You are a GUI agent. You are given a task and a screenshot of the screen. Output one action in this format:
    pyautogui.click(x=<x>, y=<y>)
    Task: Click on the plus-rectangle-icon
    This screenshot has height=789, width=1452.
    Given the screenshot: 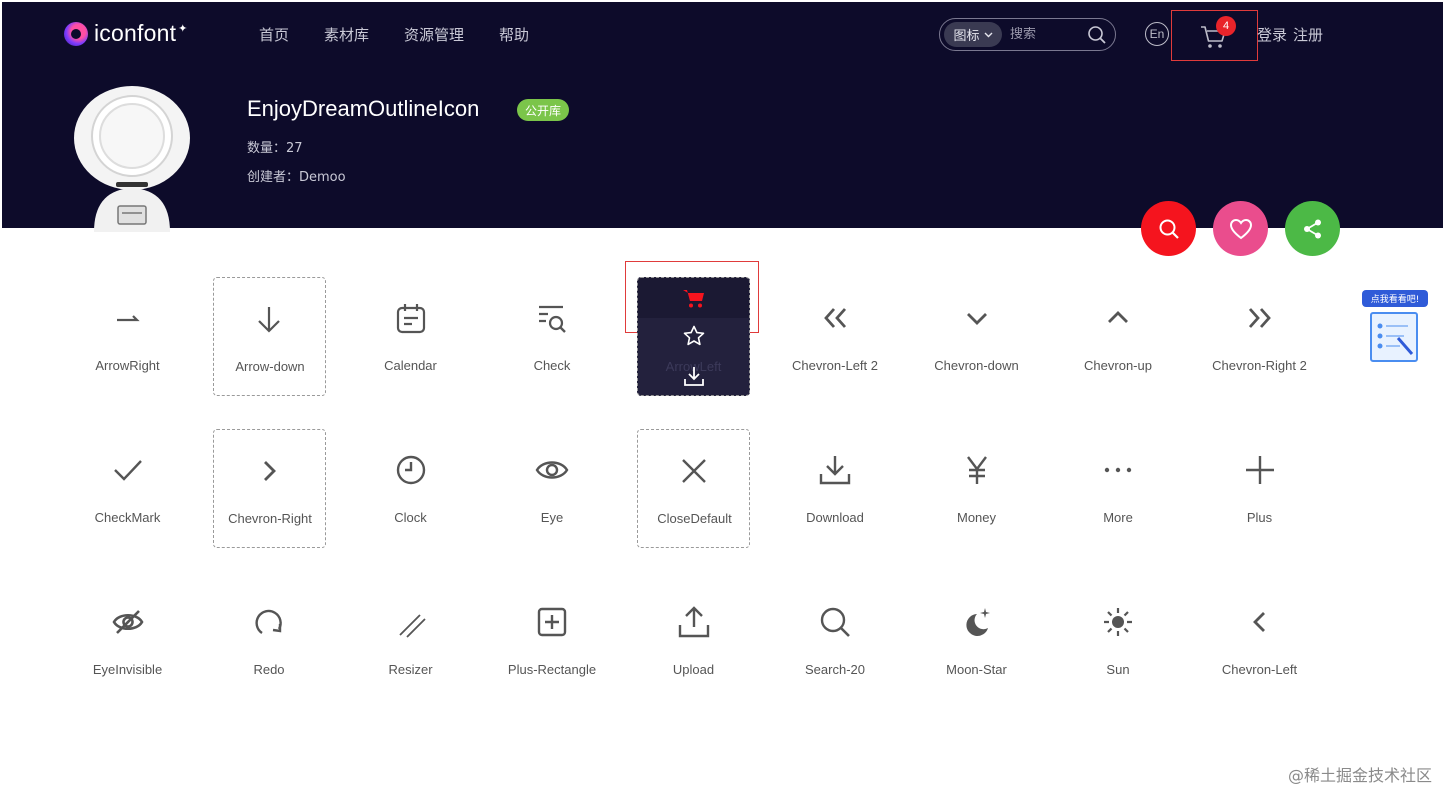 What is the action you would take?
    pyautogui.click(x=552, y=622)
    